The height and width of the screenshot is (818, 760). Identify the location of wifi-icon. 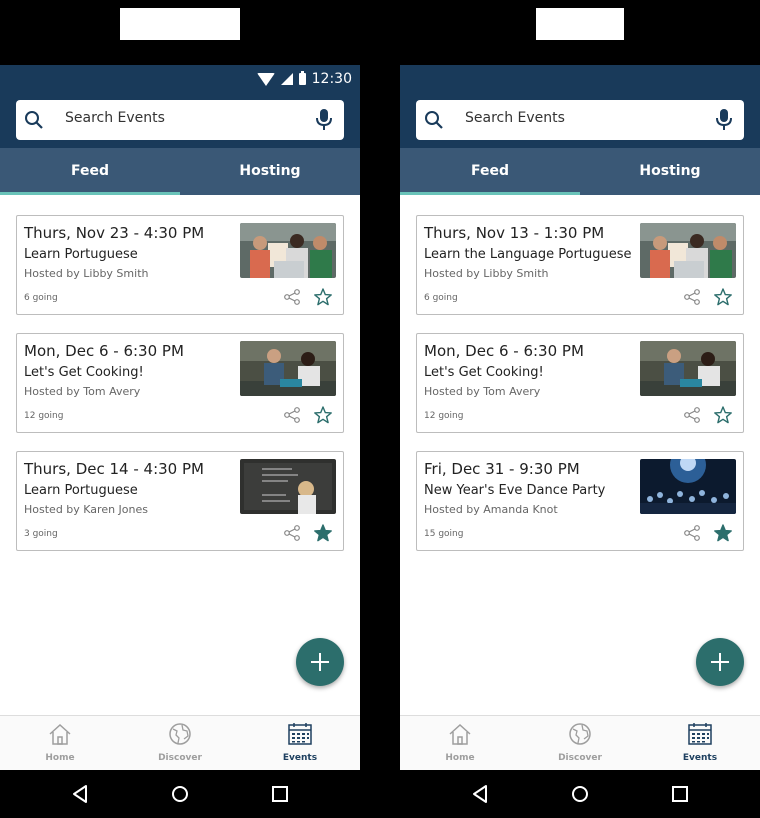
(265, 79).